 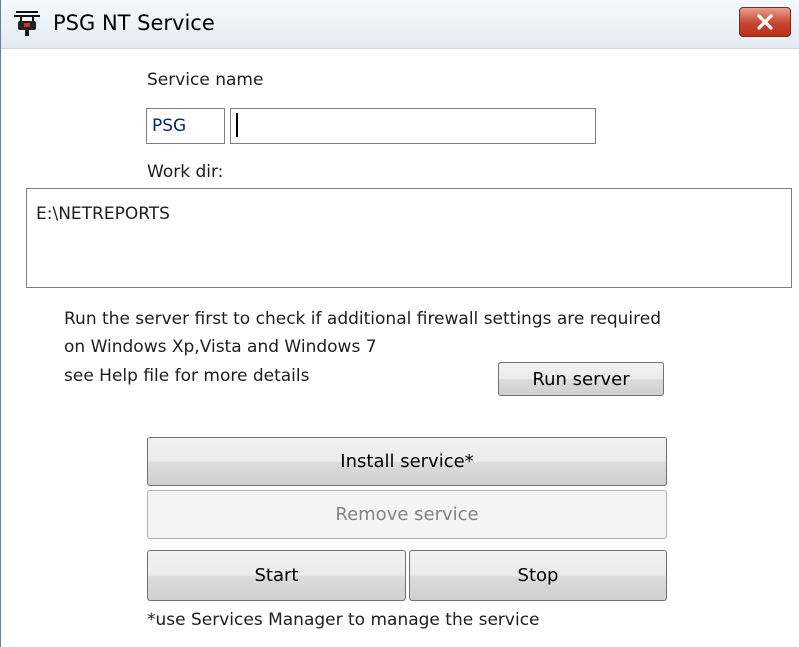 I want to click on close-button, so click(x=765, y=22).